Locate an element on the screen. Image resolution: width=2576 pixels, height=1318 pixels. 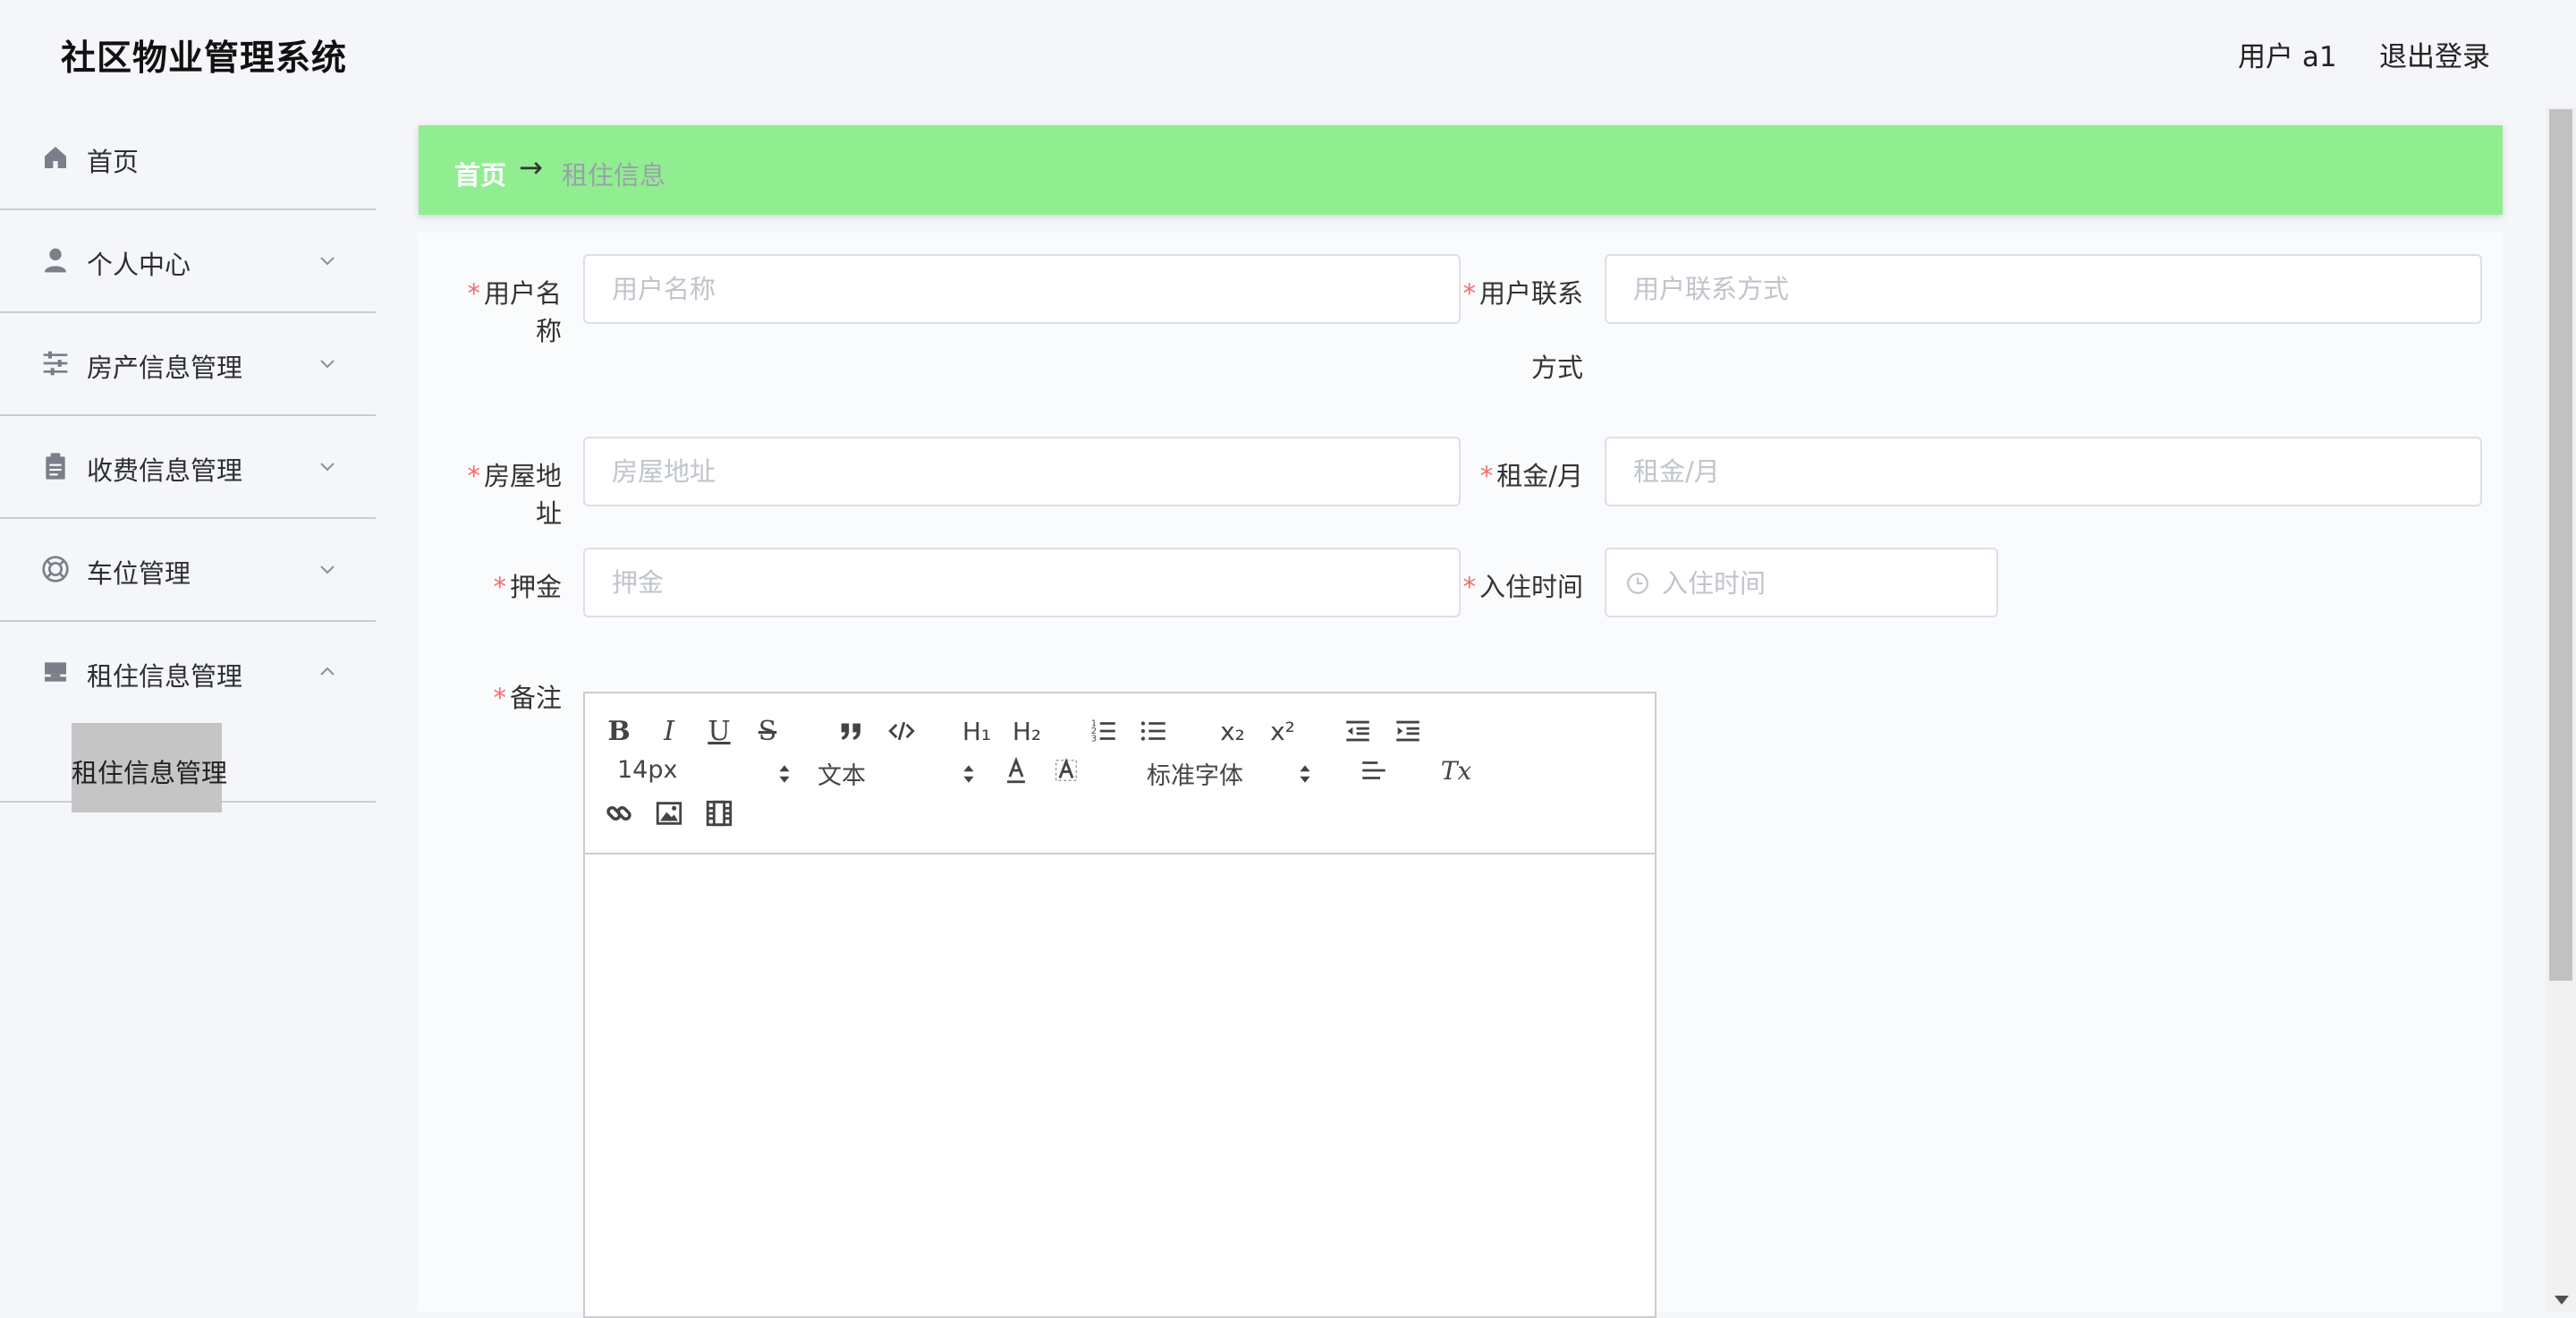
deposit-input is located at coordinates (1022, 582).